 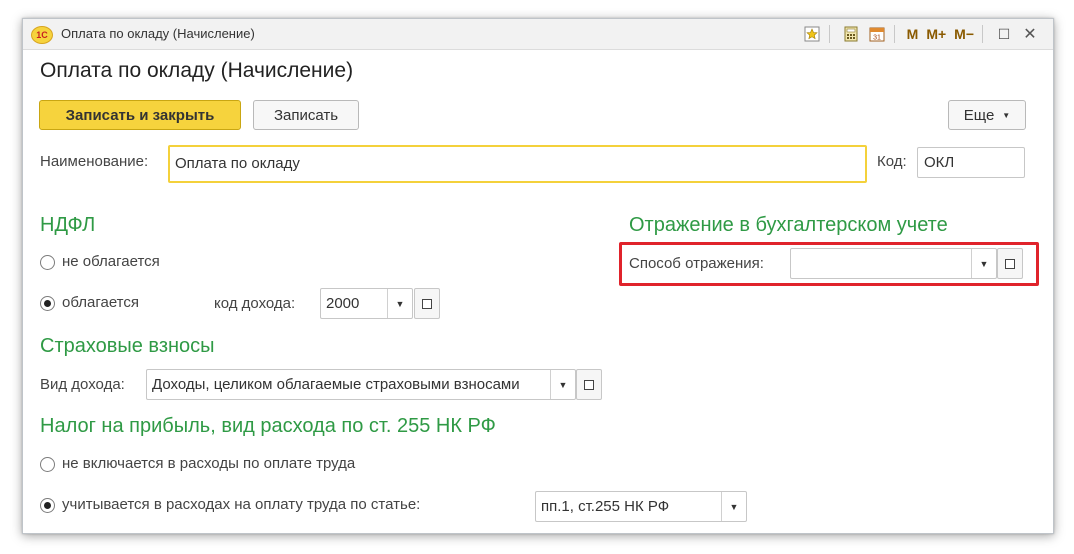 I want to click on calculator-icon, so click(x=851, y=34).